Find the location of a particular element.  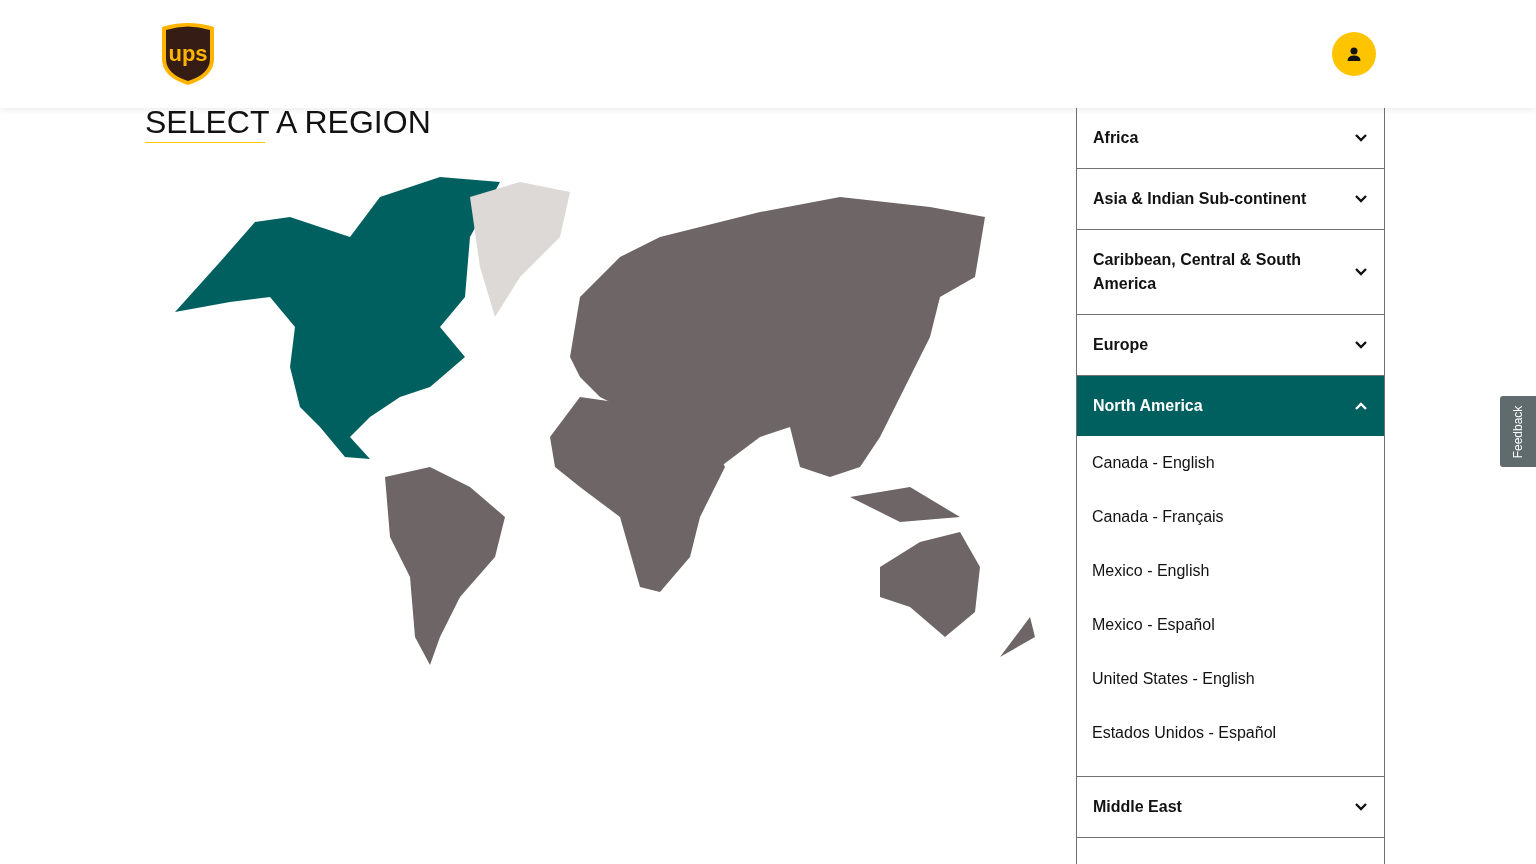

region-accordion-header: North America is located at coordinates (1230, 406).